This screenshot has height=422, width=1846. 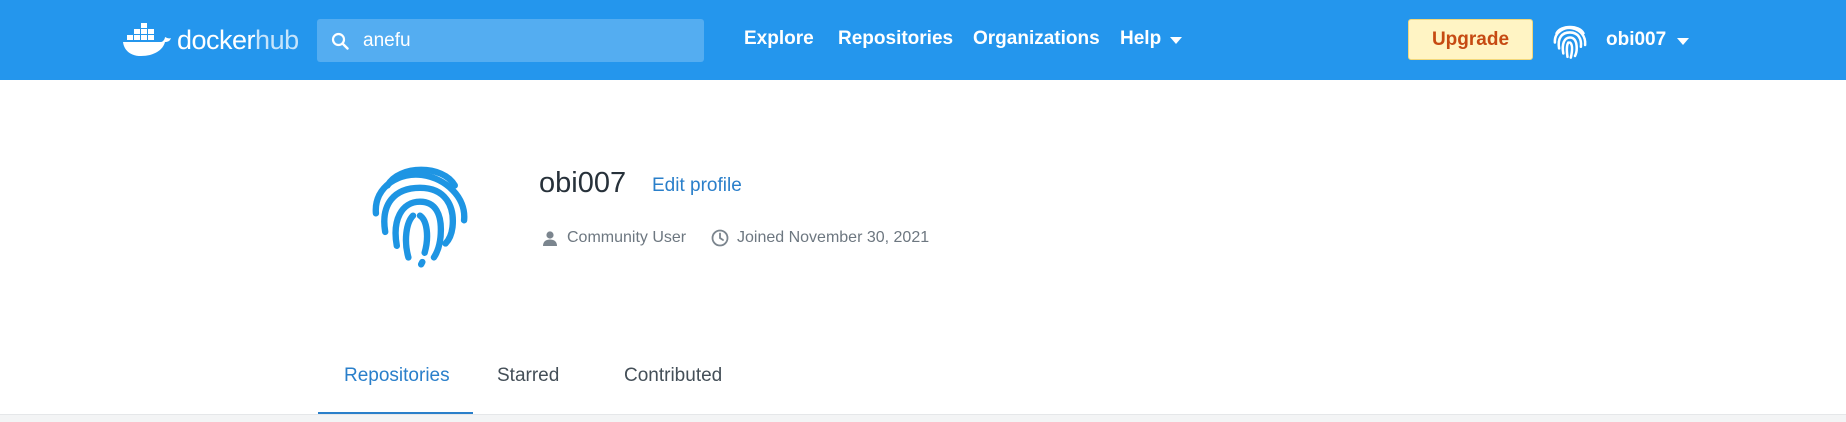 I want to click on edit-profile-link: Edit profile, so click(x=697, y=186).